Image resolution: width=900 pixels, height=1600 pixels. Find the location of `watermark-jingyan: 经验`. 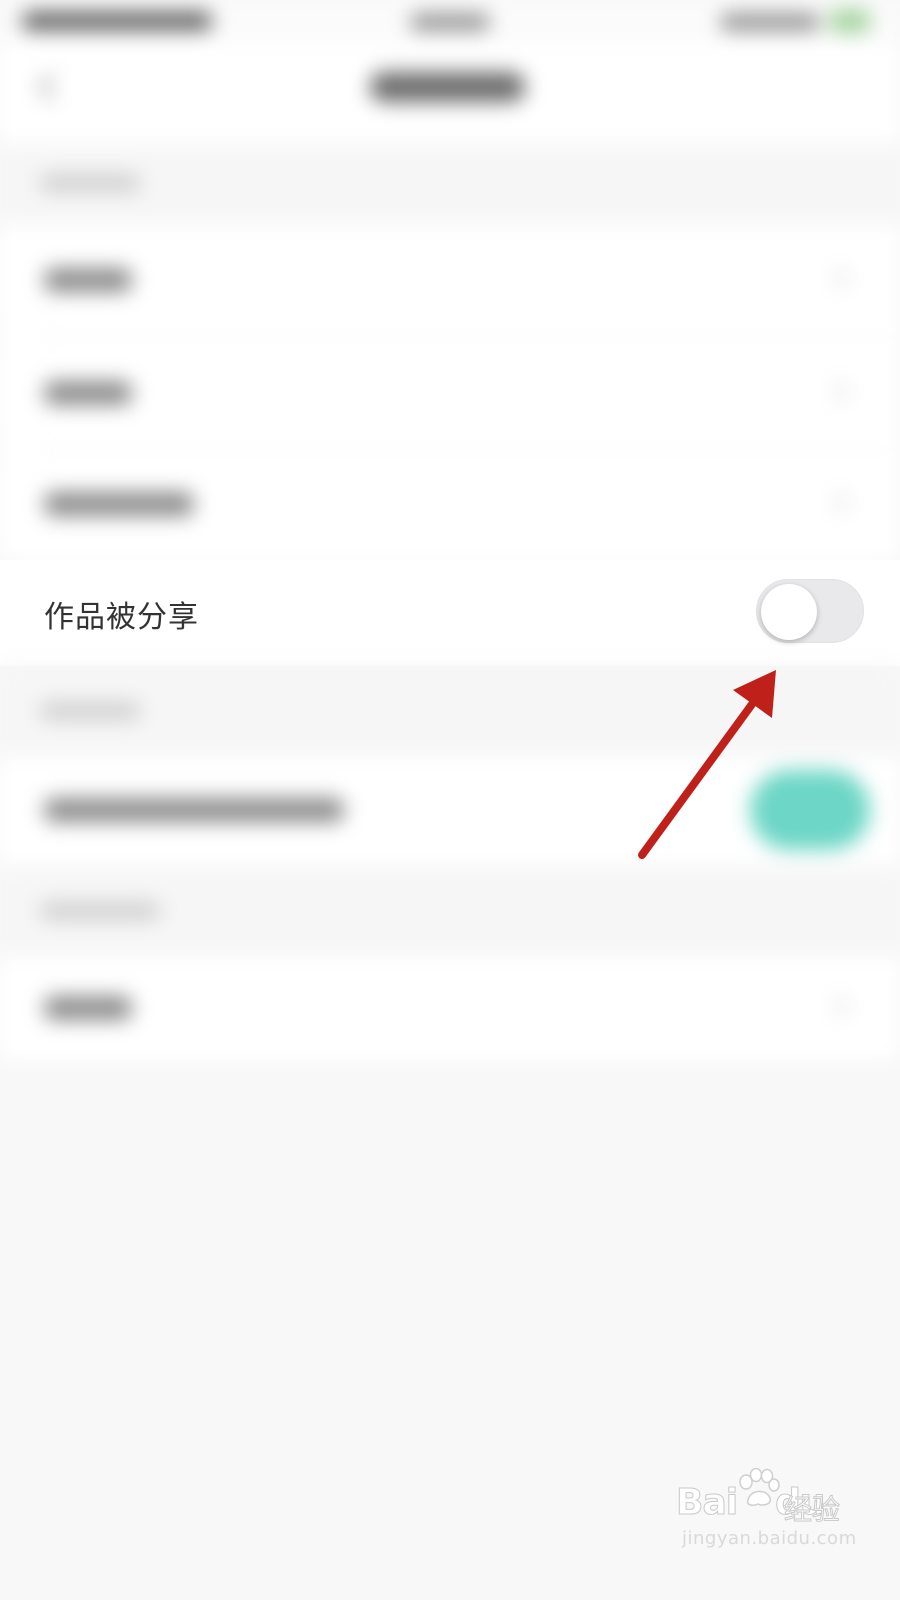

watermark-jingyan: 经验 is located at coordinates (812, 1510).